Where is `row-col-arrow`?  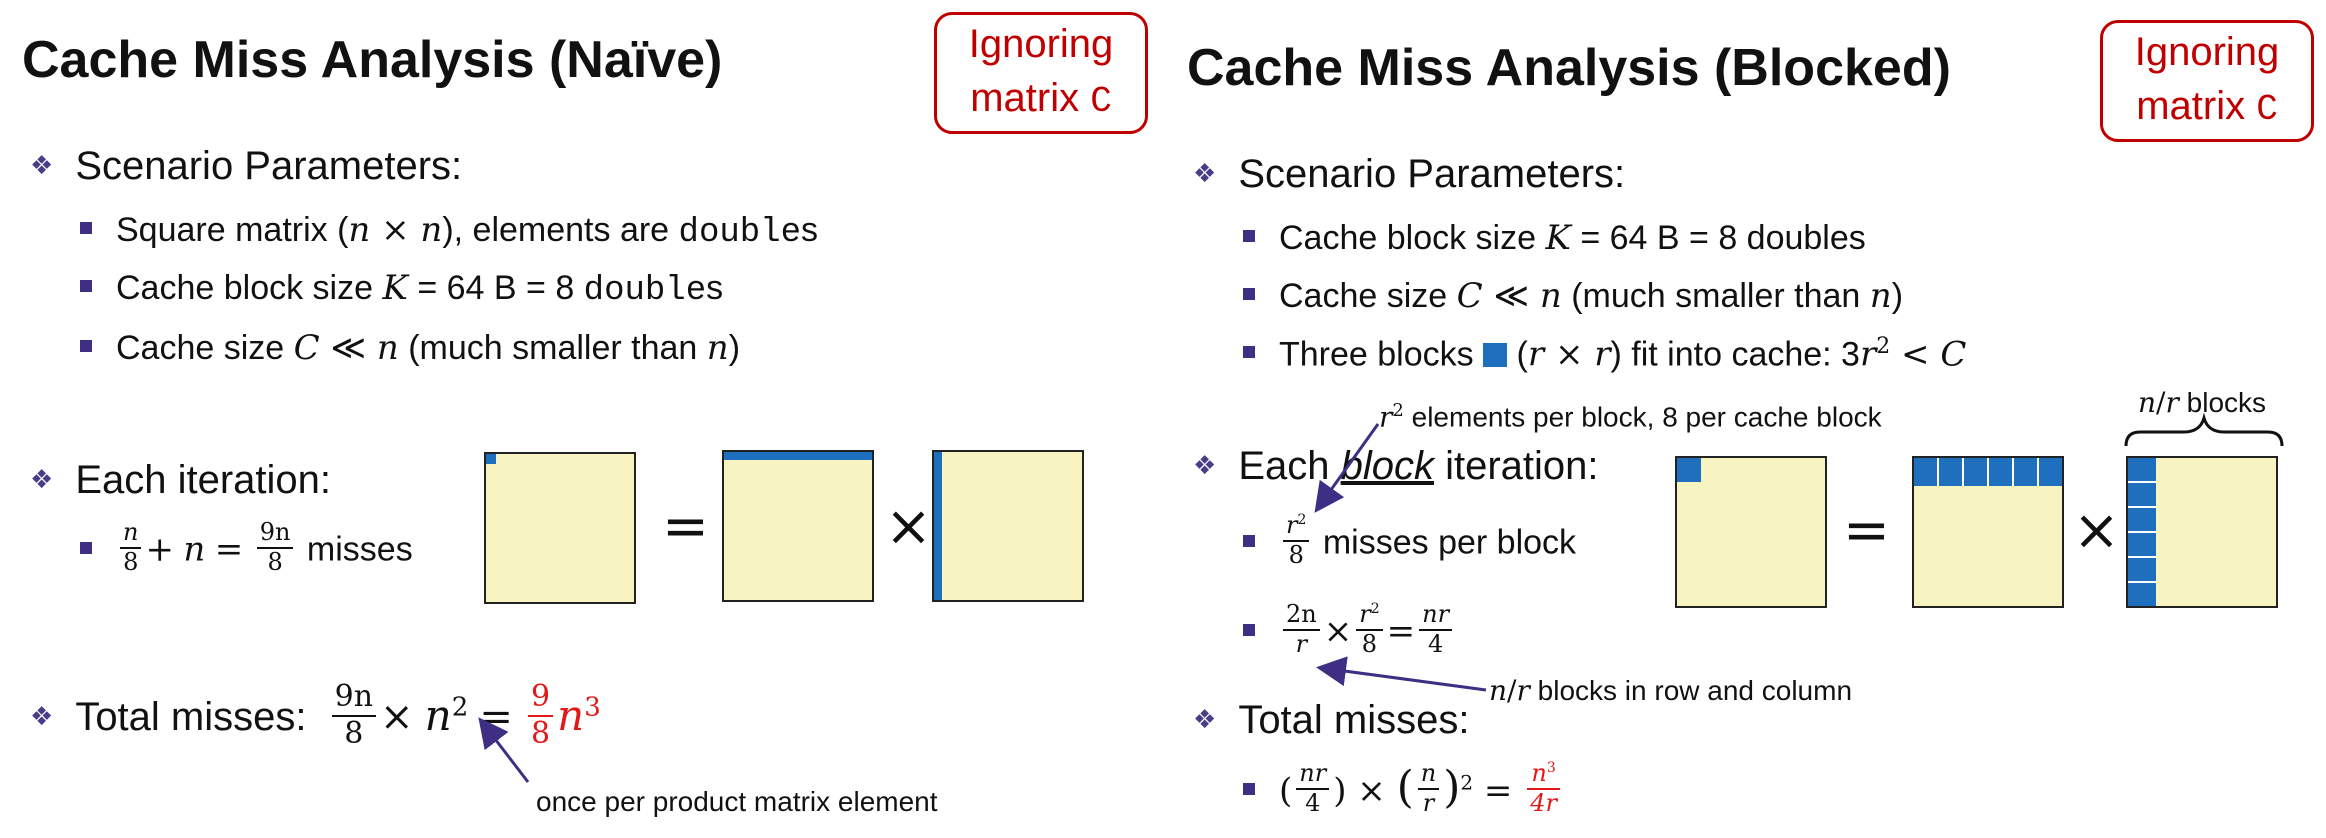
row-col-arrow is located at coordinates (1401, 674).